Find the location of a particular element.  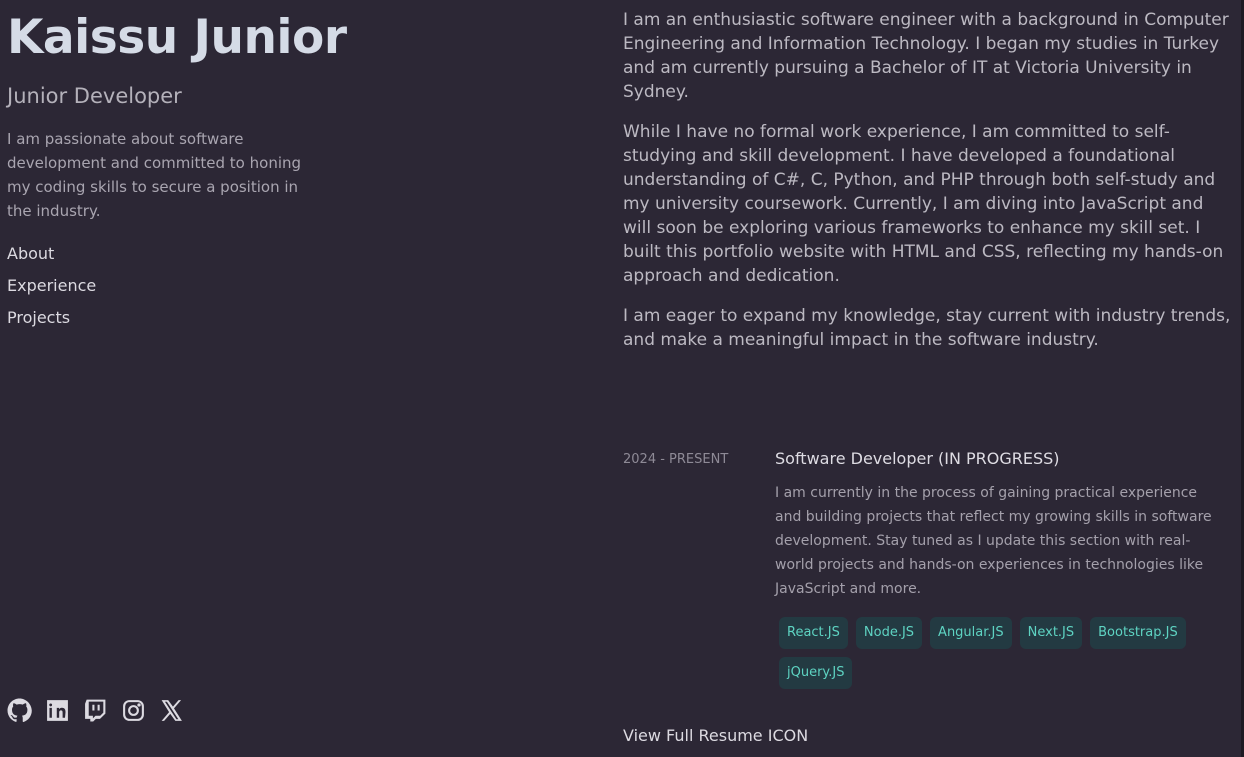

github-icon is located at coordinates (19, 710).